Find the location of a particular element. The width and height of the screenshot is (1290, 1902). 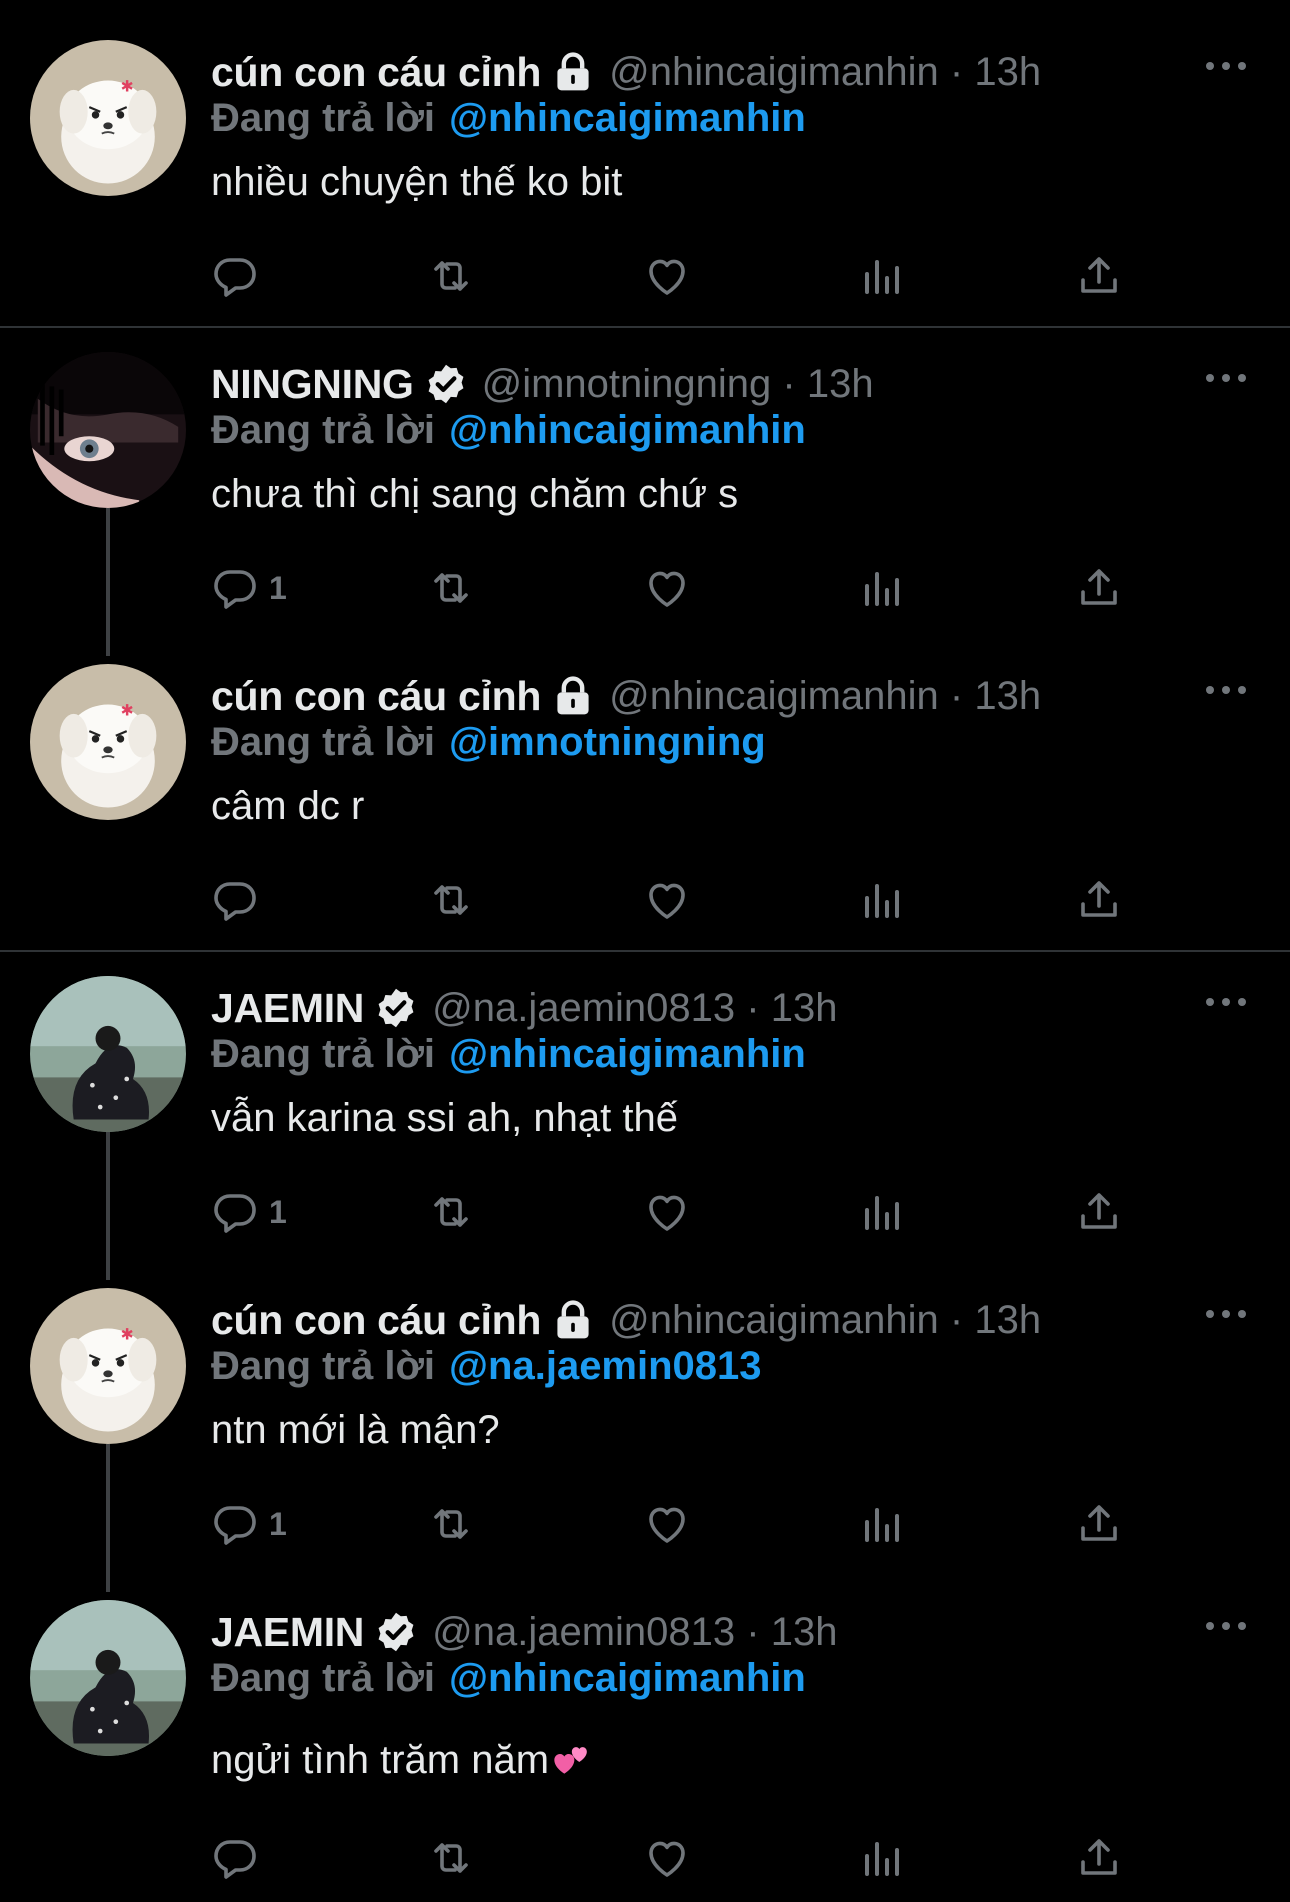

retweet-icon is located at coordinates (451, 588).